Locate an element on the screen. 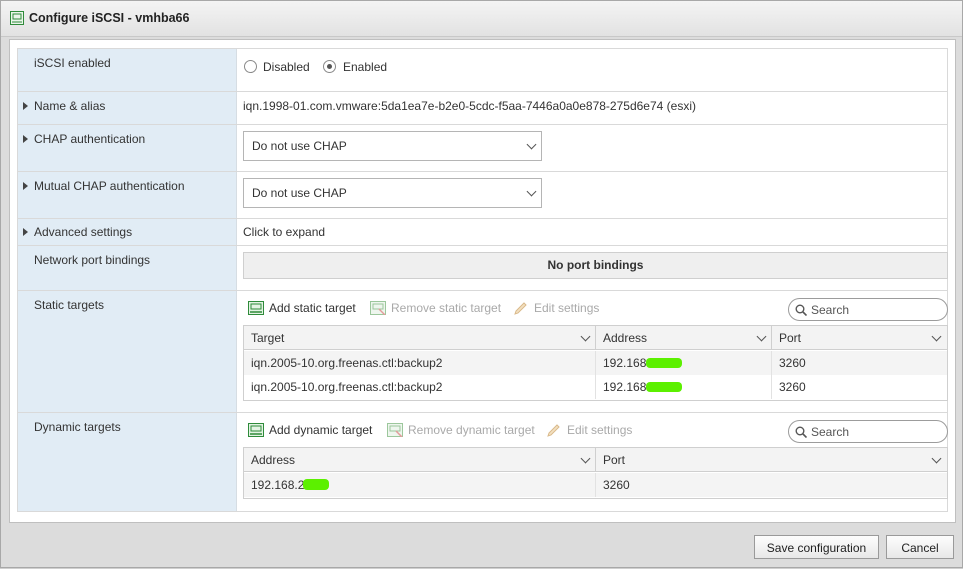  mutual-chap-select: Do not use CHAP is located at coordinates (392, 193).